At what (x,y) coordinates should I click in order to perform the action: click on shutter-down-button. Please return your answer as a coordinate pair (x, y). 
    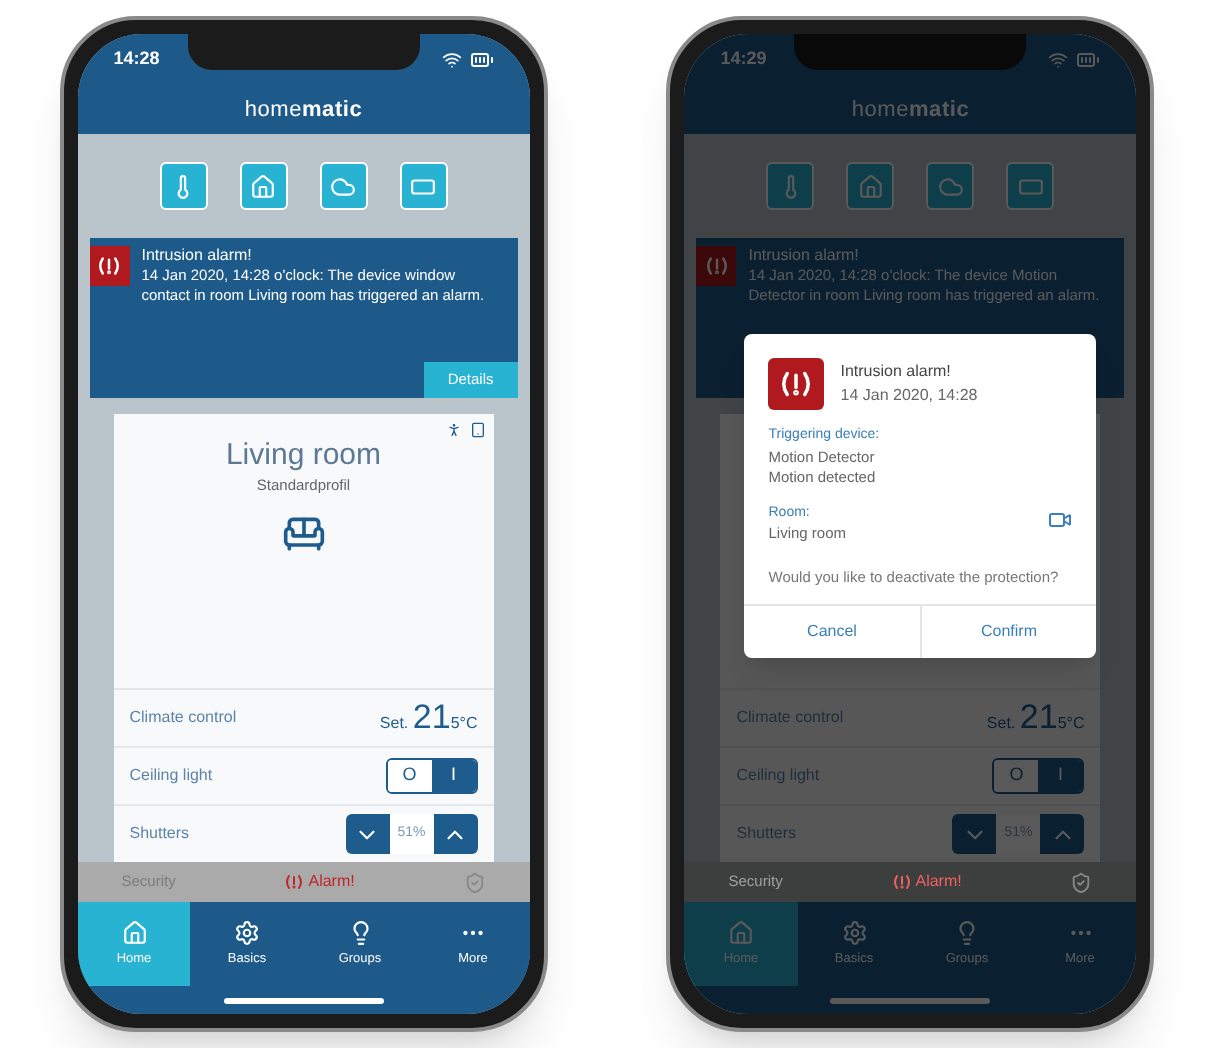
    Looking at the image, I should click on (367, 834).